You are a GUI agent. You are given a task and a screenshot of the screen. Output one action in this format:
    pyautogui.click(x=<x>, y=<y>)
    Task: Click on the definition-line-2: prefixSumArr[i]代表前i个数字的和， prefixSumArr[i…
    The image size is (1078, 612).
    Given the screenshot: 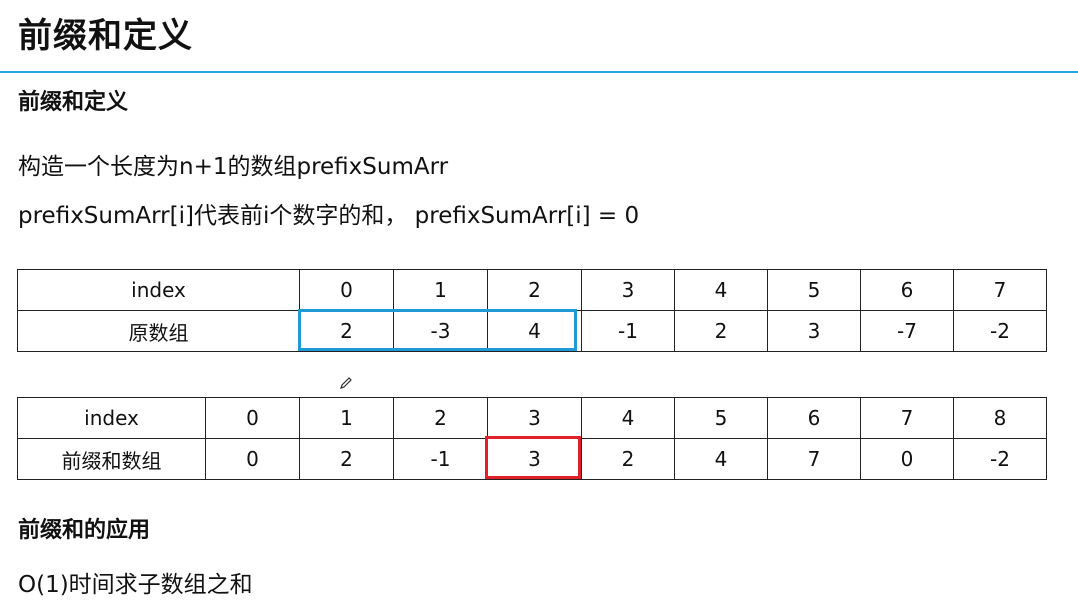 What is the action you would take?
    pyautogui.click(x=329, y=216)
    